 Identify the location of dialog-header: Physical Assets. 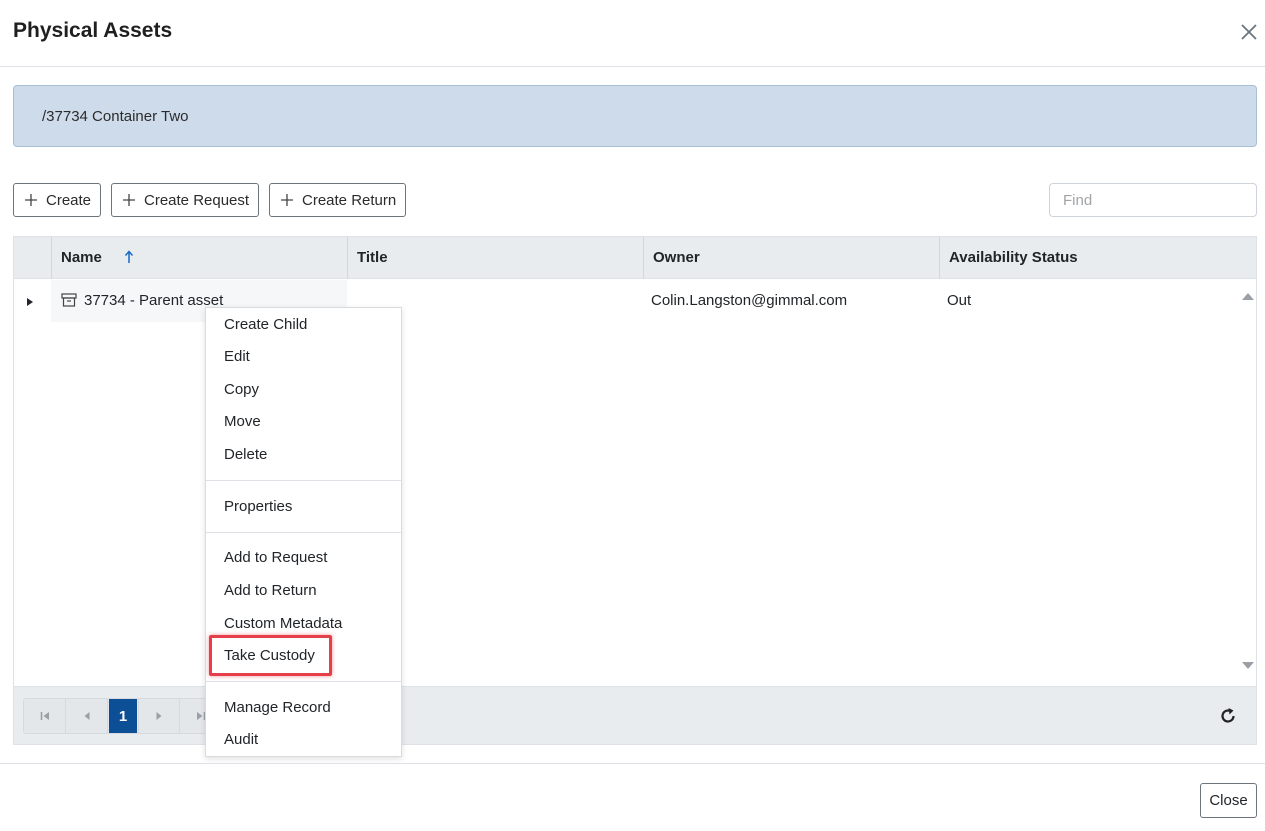
(632, 33).